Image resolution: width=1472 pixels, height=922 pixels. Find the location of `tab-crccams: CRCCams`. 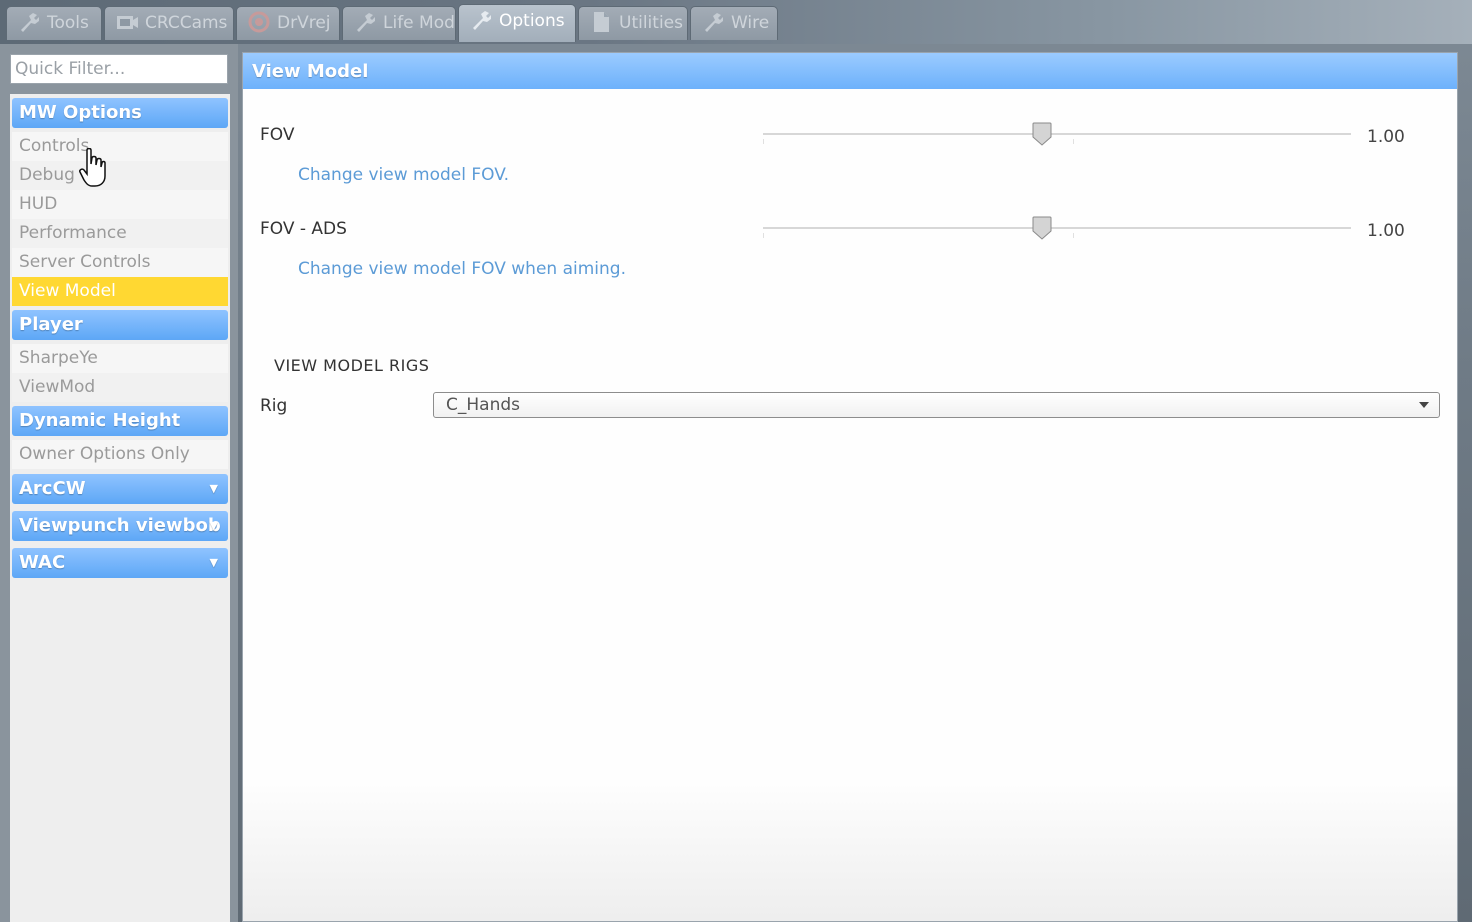

tab-crccams: CRCCams is located at coordinates (169, 23).